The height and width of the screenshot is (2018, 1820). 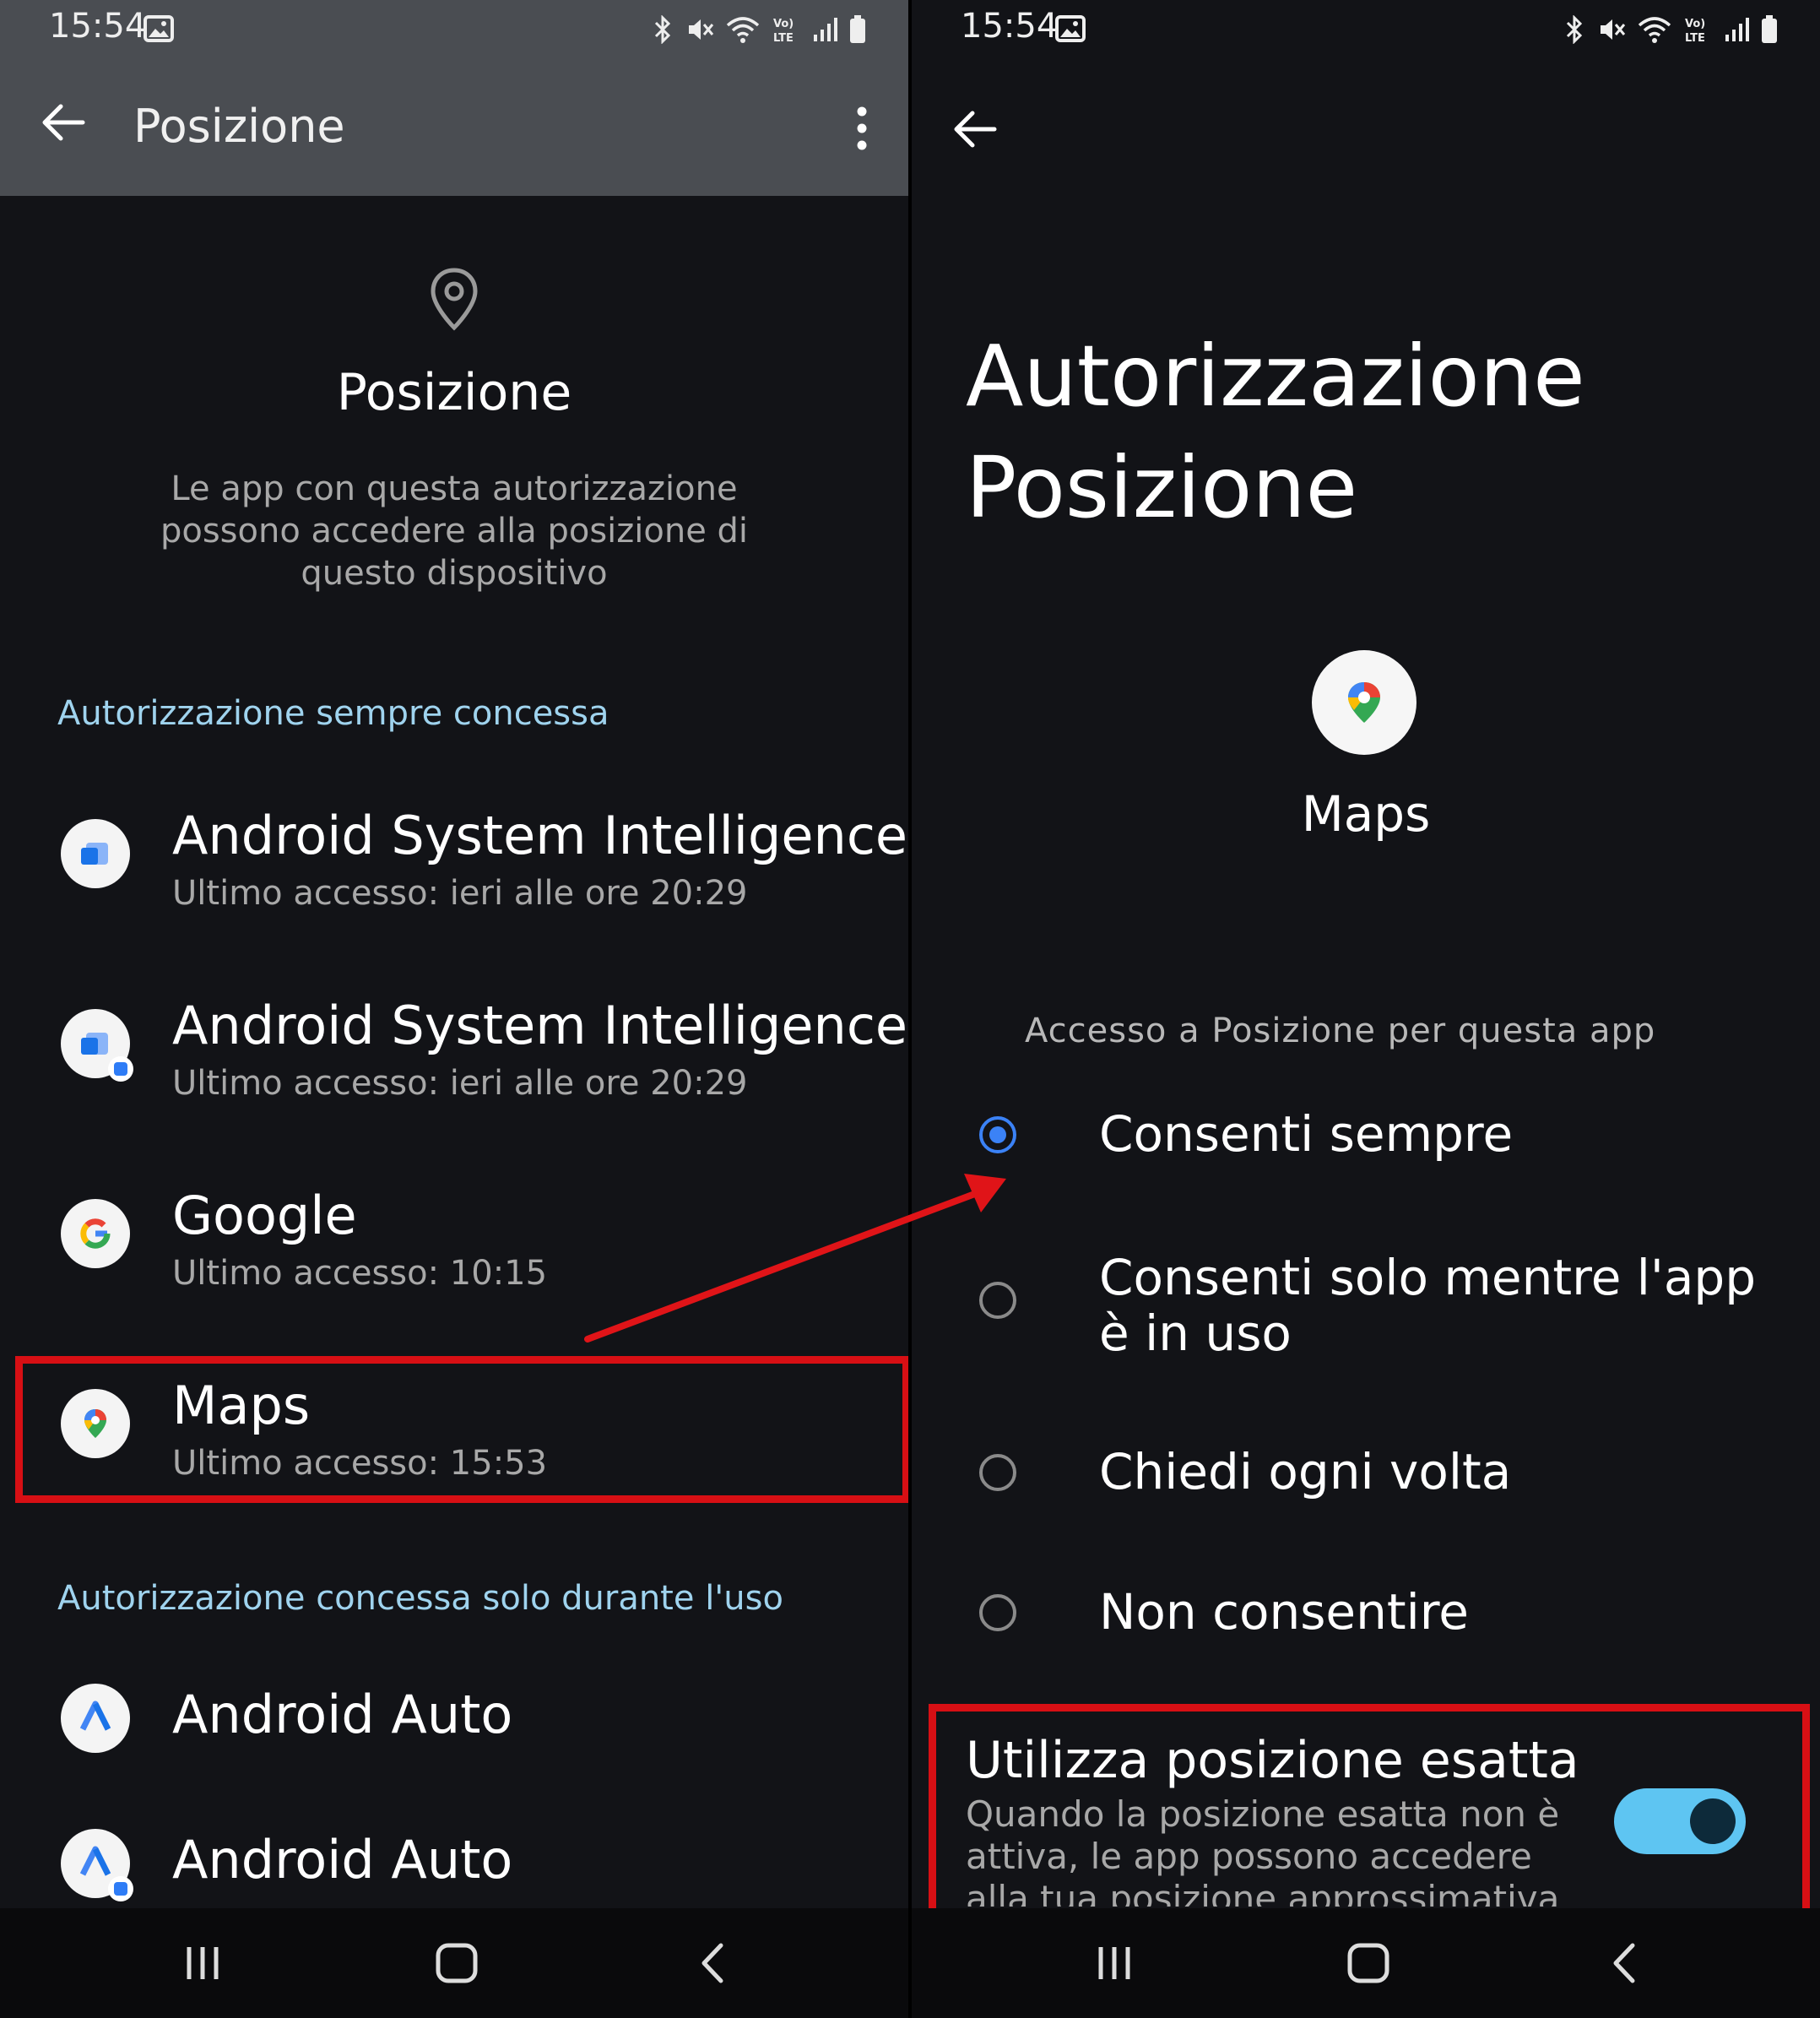 What do you see at coordinates (95, 1719) in the screenshot?
I see `android-auto-icon` at bounding box center [95, 1719].